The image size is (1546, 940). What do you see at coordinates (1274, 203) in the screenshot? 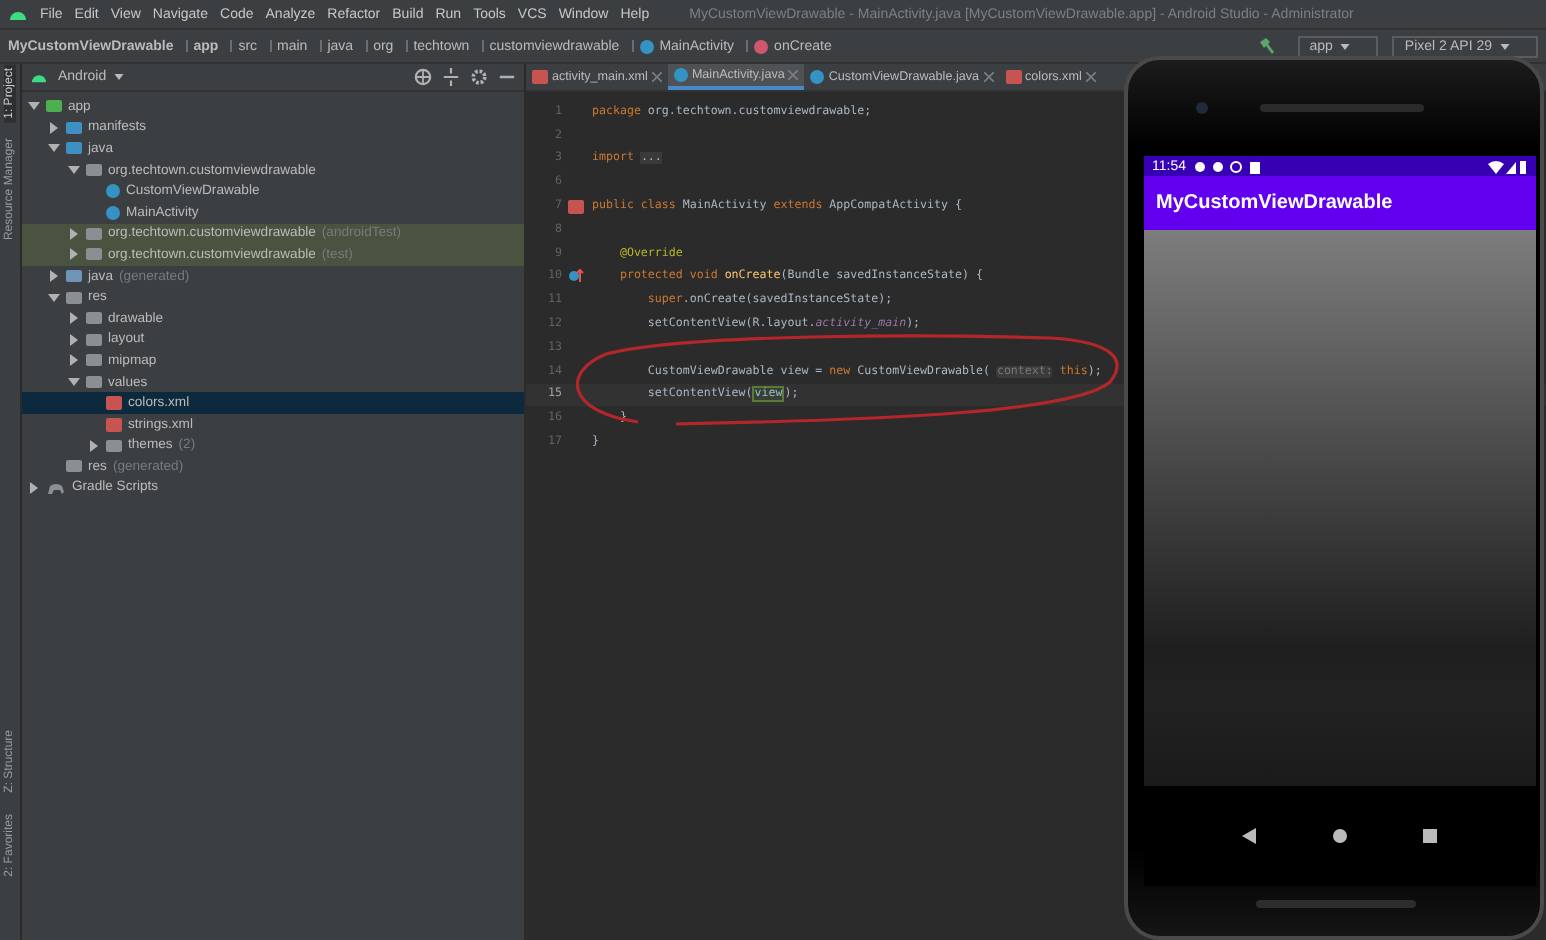
I see `app-title: MyCustomViewDrawable` at bounding box center [1274, 203].